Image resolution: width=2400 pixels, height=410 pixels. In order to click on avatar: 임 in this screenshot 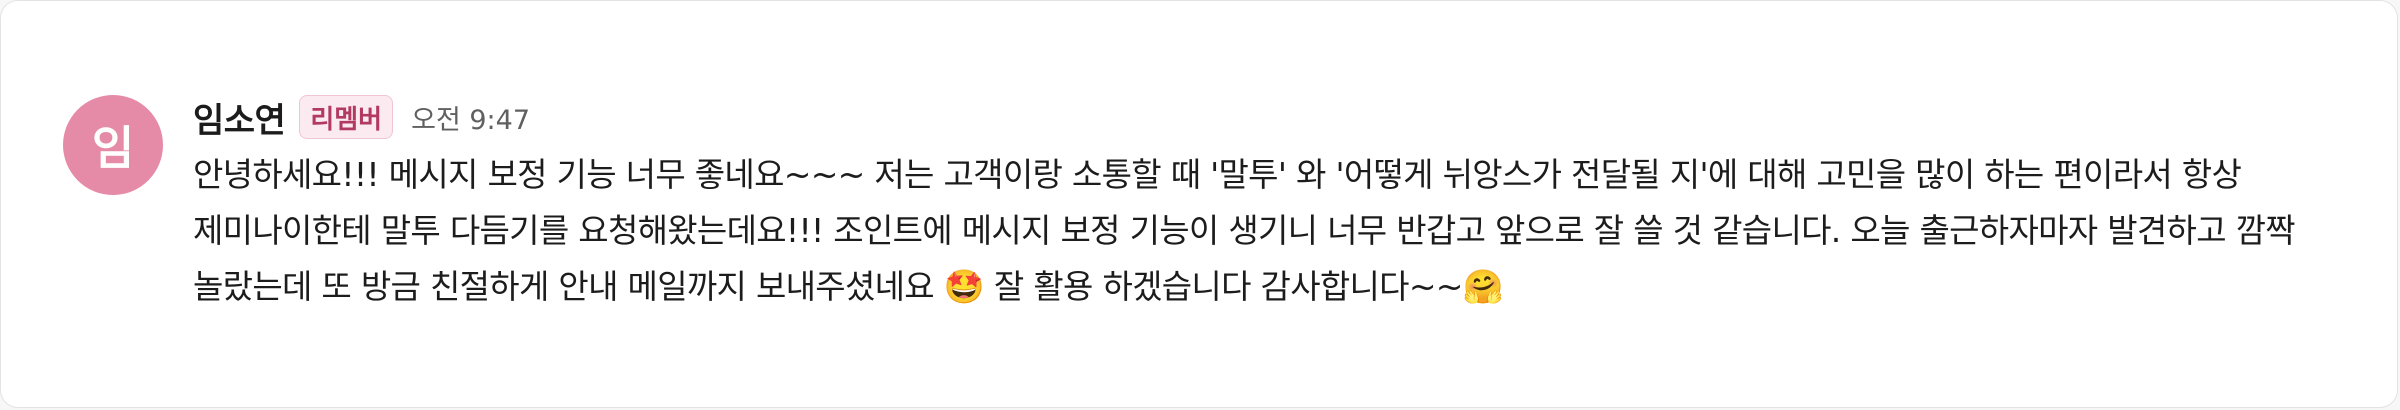, I will do `click(113, 145)`.